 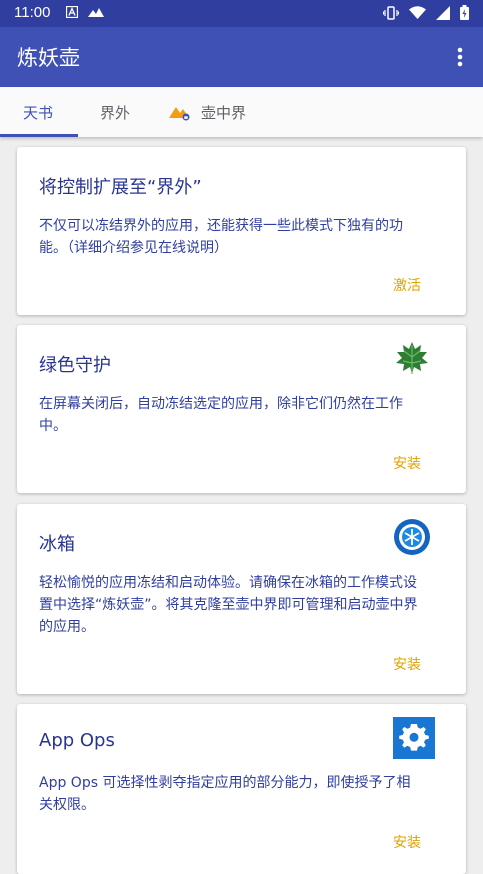 I want to click on card-description-line: 的应用。, so click(x=67, y=627).